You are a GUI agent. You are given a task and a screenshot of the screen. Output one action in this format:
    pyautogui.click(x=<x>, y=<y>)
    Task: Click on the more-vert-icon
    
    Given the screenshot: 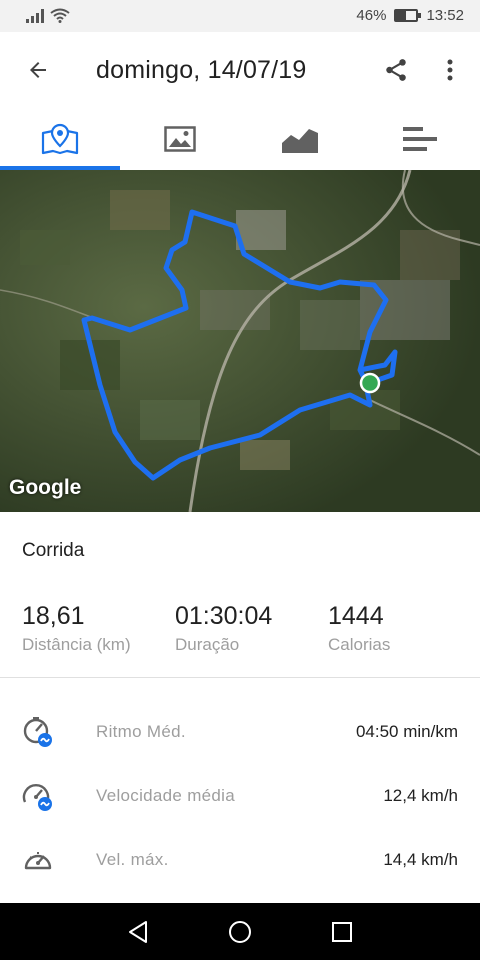 What is the action you would take?
    pyautogui.click(x=450, y=70)
    